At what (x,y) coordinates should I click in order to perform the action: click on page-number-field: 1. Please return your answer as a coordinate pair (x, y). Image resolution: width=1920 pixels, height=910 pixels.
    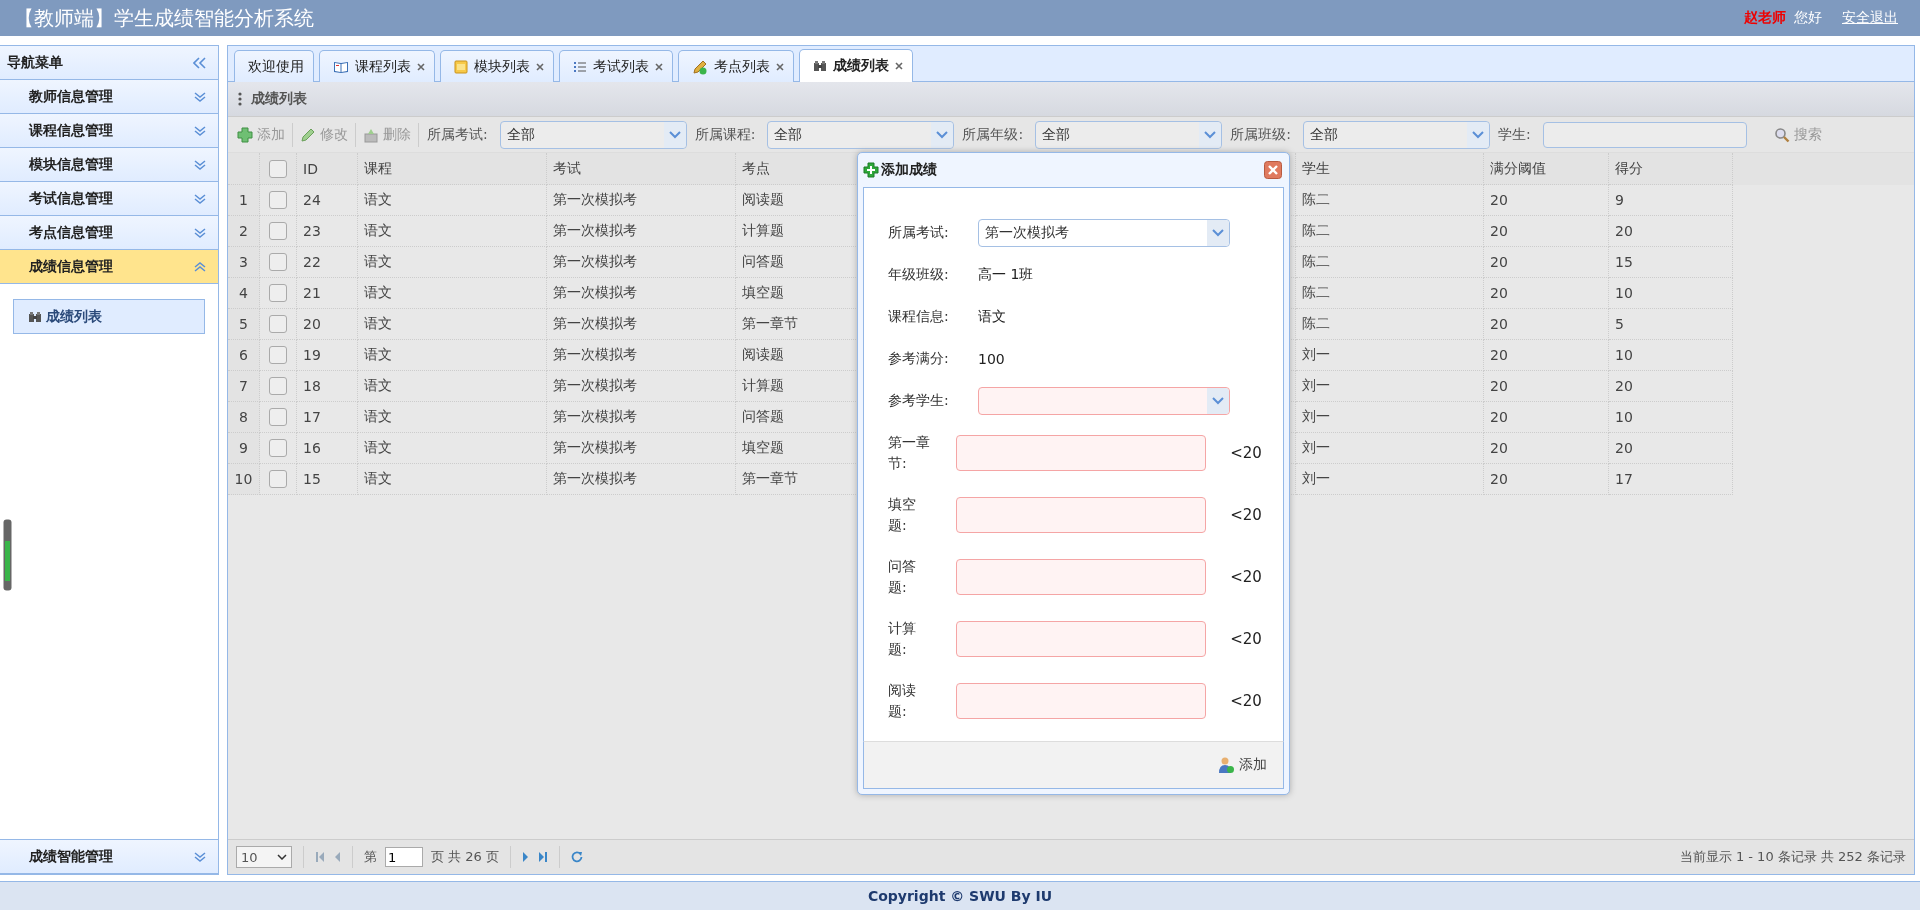
    Looking at the image, I should click on (404, 857).